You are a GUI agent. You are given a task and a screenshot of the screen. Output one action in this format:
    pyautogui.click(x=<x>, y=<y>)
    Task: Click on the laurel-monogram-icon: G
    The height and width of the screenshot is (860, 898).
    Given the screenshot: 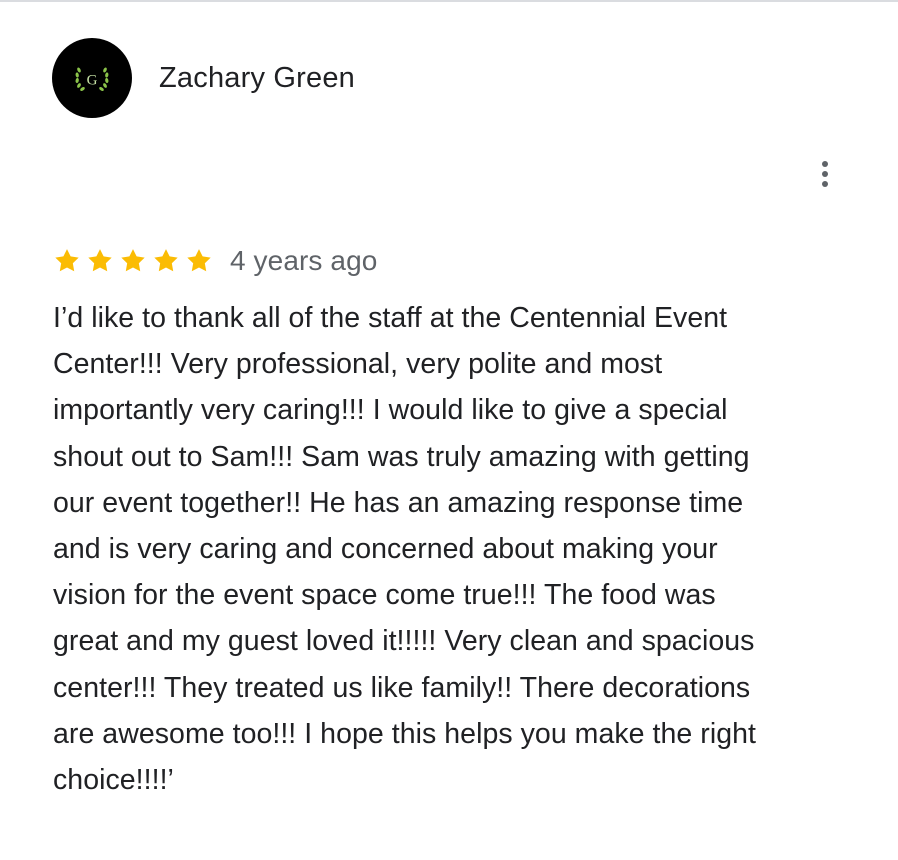 What is the action you would take?
    pyautogui.click(x=92, y=79)
    